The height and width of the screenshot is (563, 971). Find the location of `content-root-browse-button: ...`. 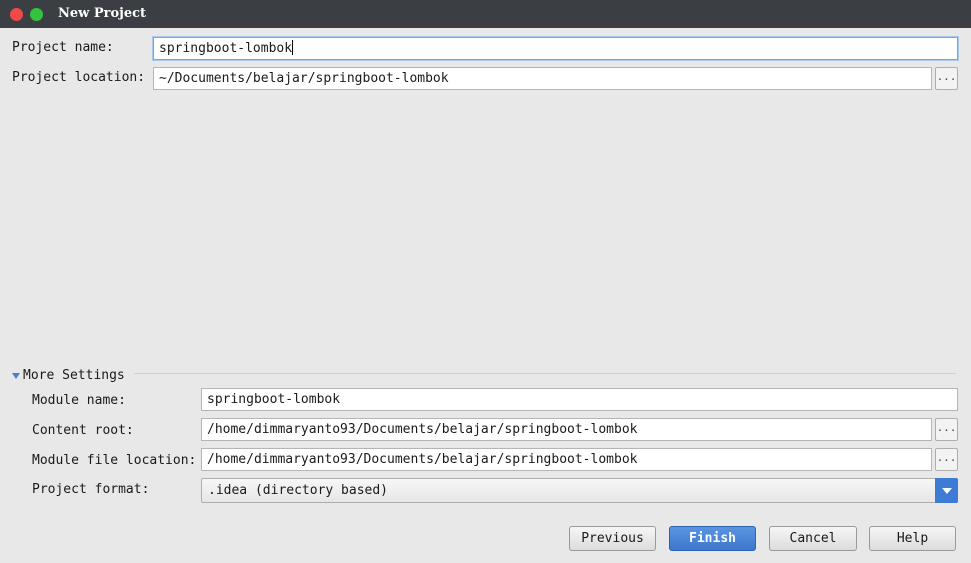

content-root-browse-button: ... is located at coordinates (946, 429).